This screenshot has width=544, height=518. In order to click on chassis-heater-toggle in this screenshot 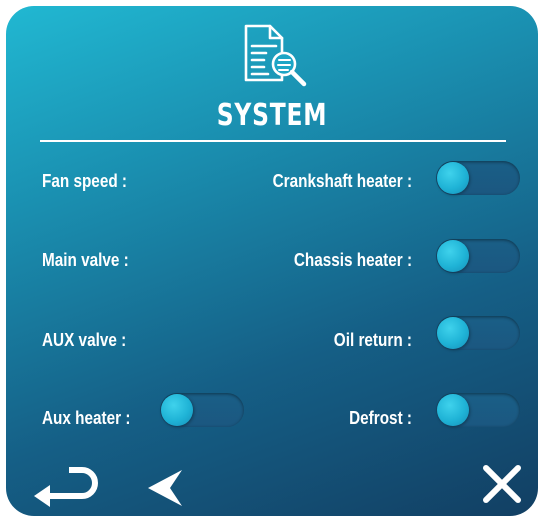, I will do `click(478, 256)`.